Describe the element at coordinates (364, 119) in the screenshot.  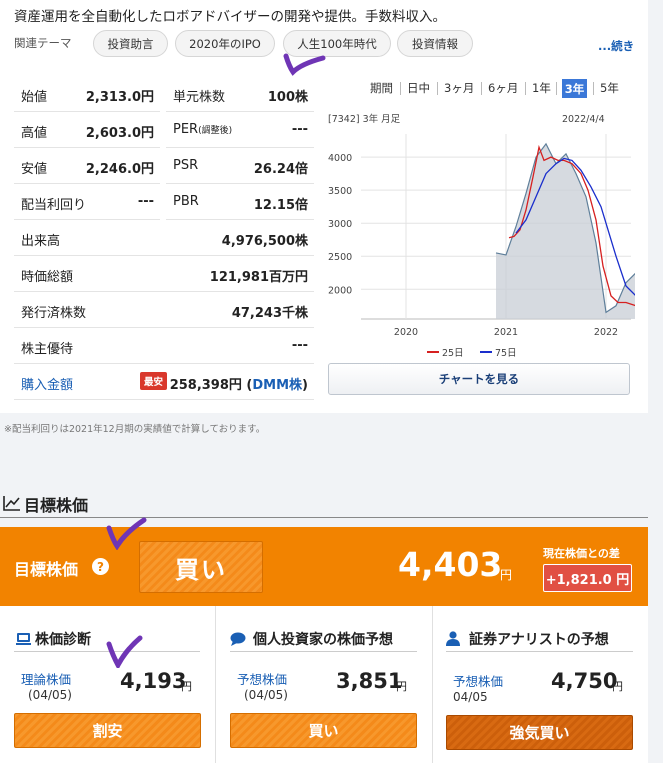
I see `chart-code-label: [7342] 3年 月足` at that location.